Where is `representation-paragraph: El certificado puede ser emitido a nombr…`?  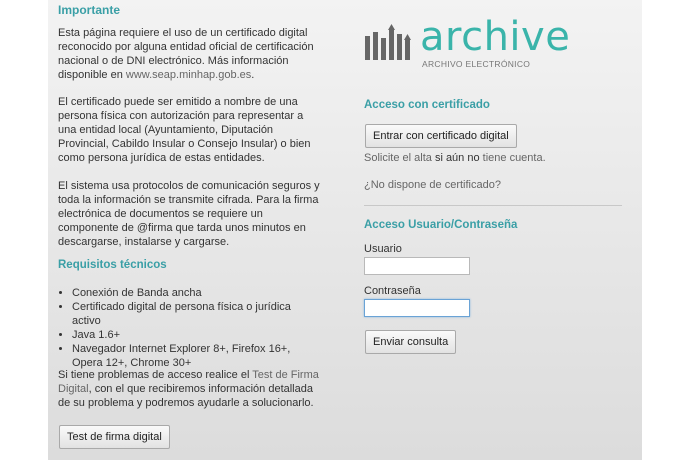 representation-paragraph: El certificado puede ser emitido a nombr… is located at coordinates (184, 130).